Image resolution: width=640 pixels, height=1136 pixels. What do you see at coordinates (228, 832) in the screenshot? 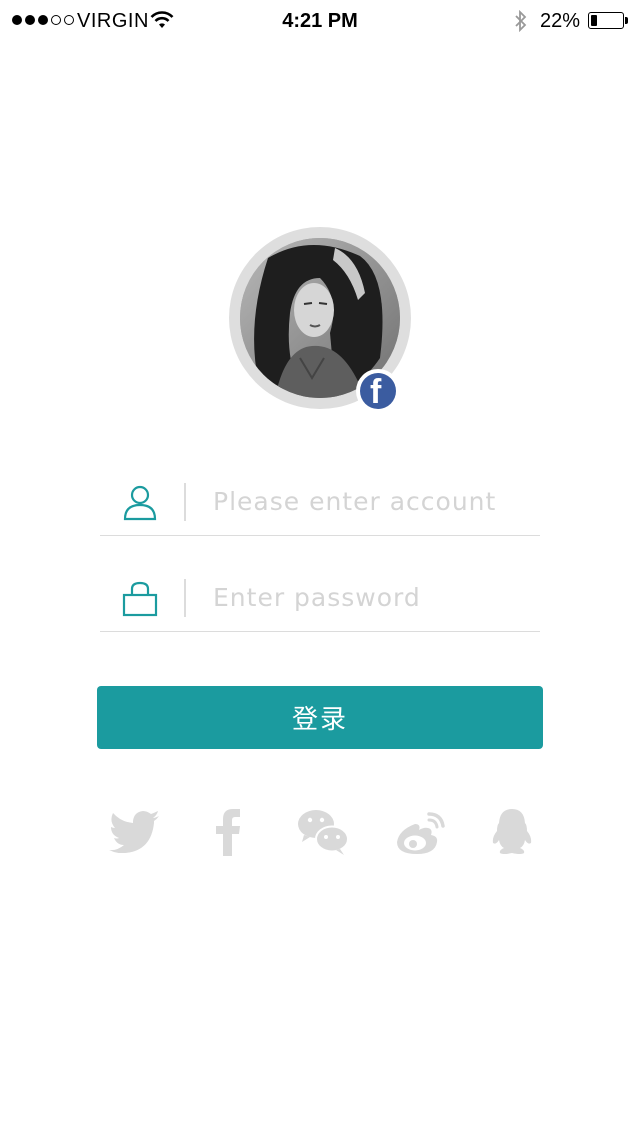
I see `facebook-social-icon` at bounding box center [228, 832].